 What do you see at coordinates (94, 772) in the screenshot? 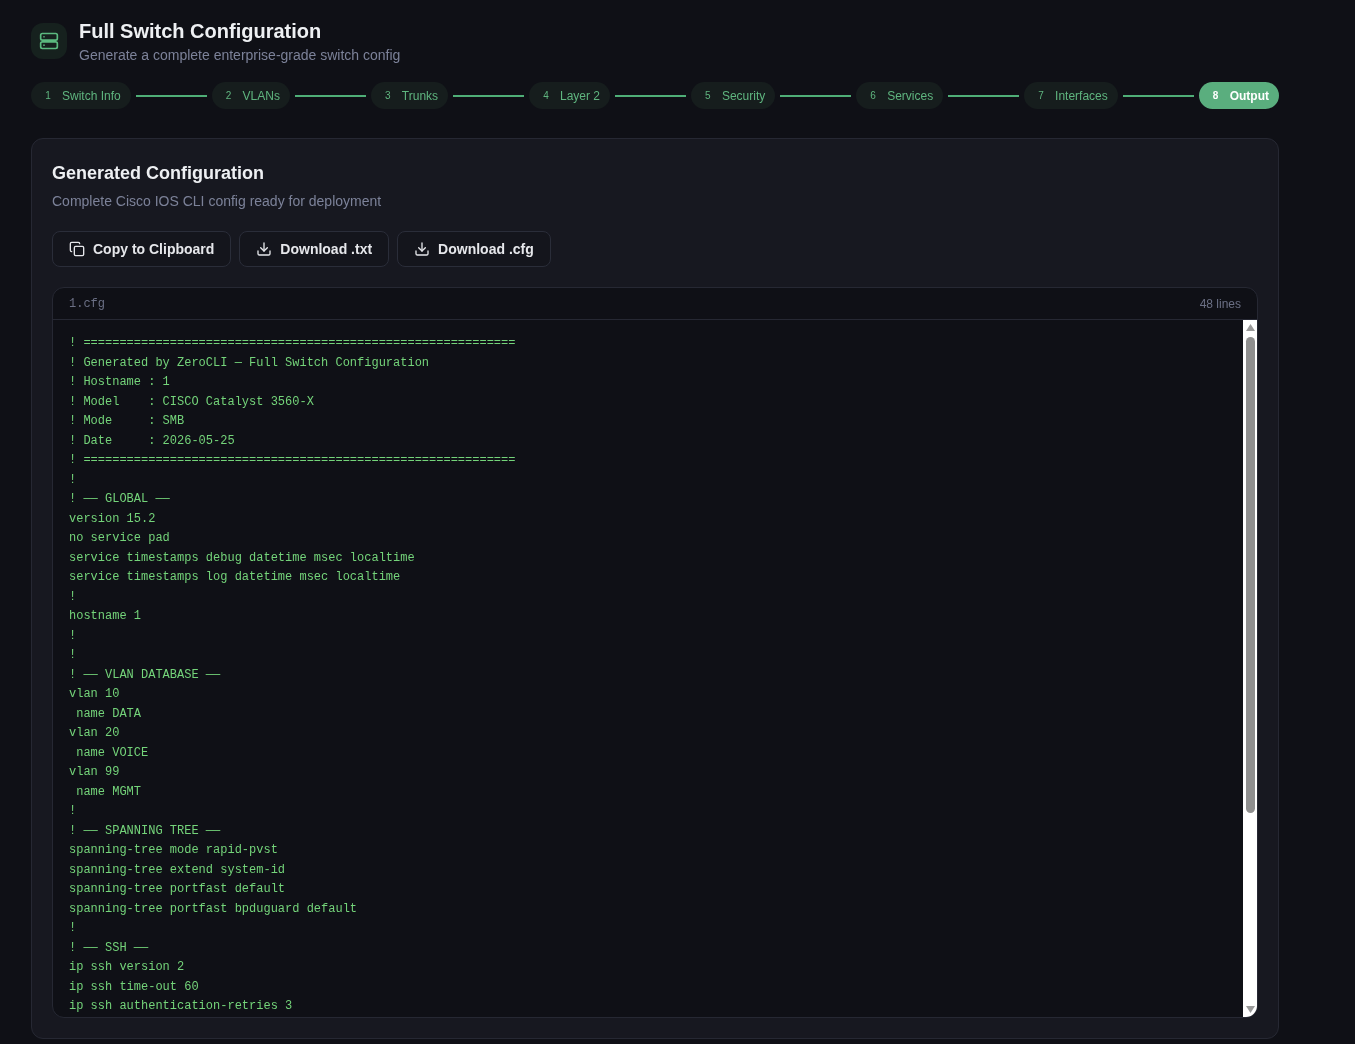
I see `code-line: vlan 99` at bounding box center [94, 772].